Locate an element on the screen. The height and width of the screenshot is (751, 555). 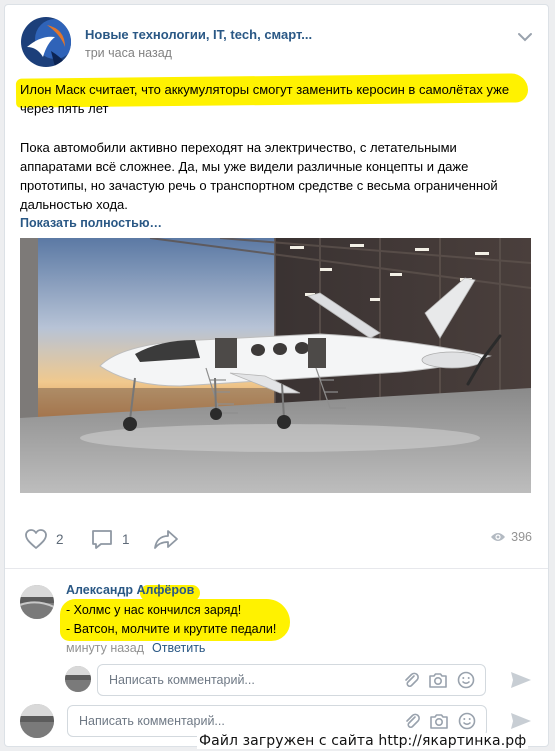
comment-line-2: - Ватсон, молчите и крутите педали! is located at coordinates (171, 629).